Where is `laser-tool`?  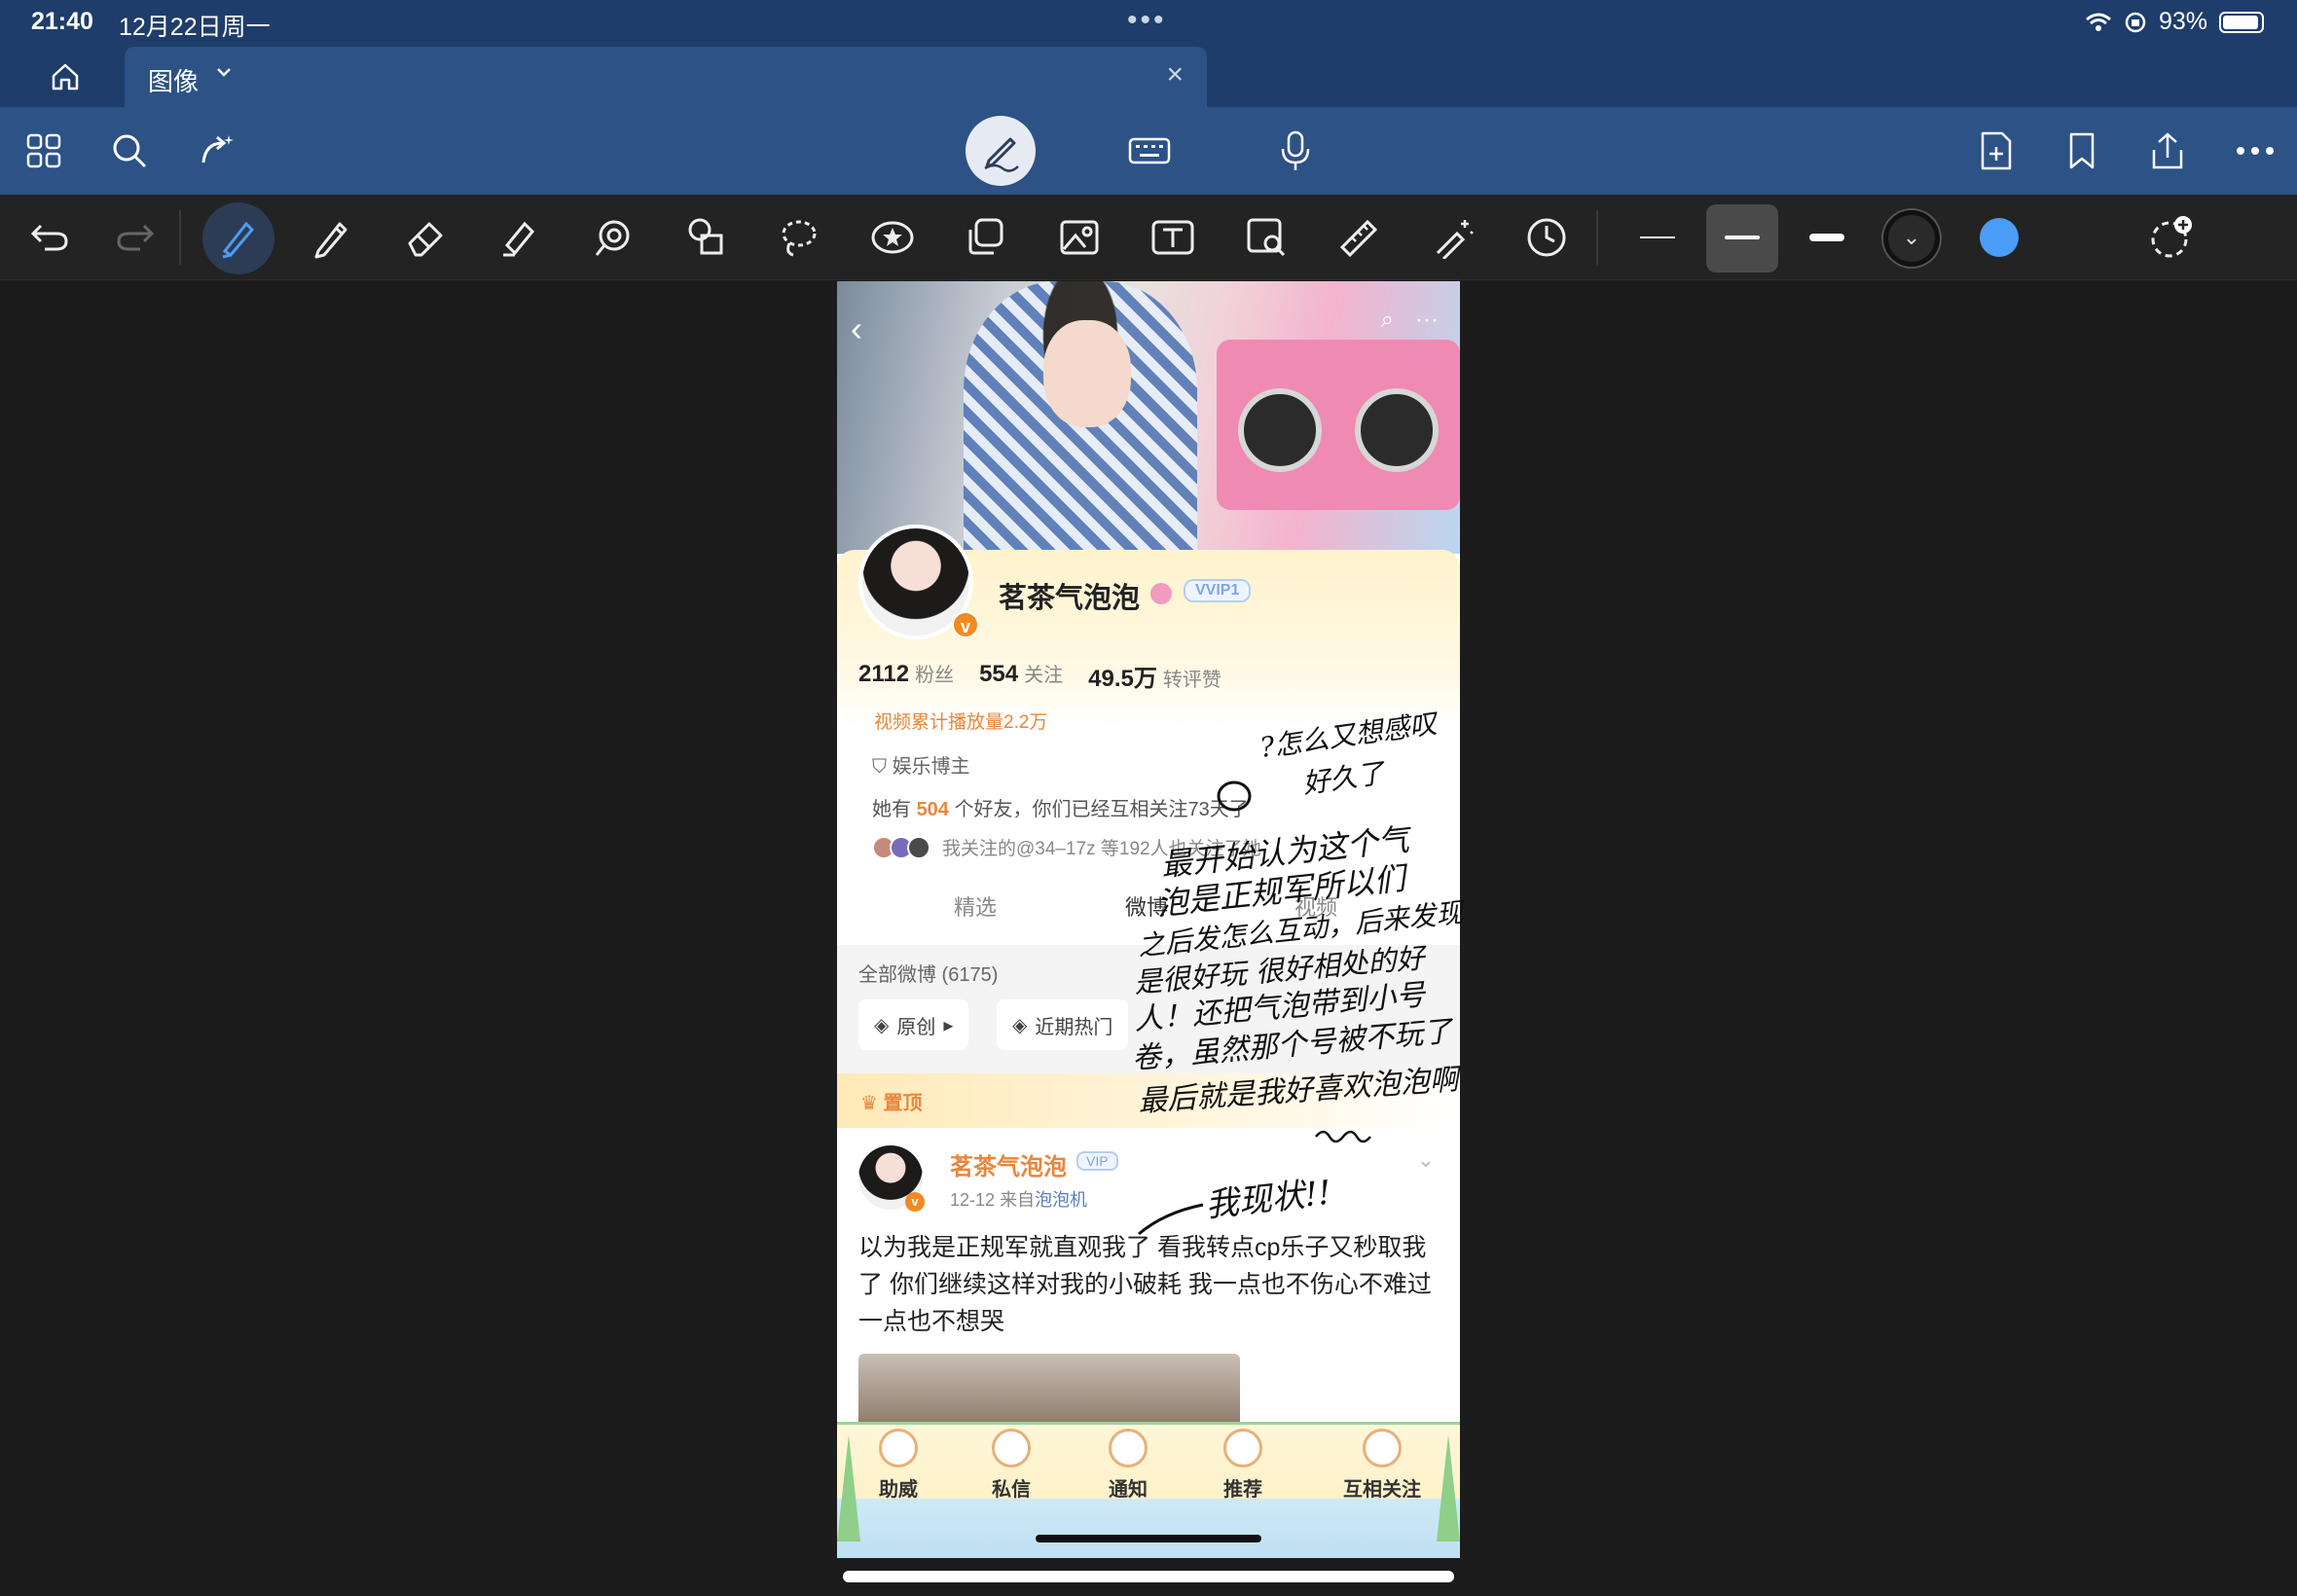 laser-tool is located at coordinates (613, 237).